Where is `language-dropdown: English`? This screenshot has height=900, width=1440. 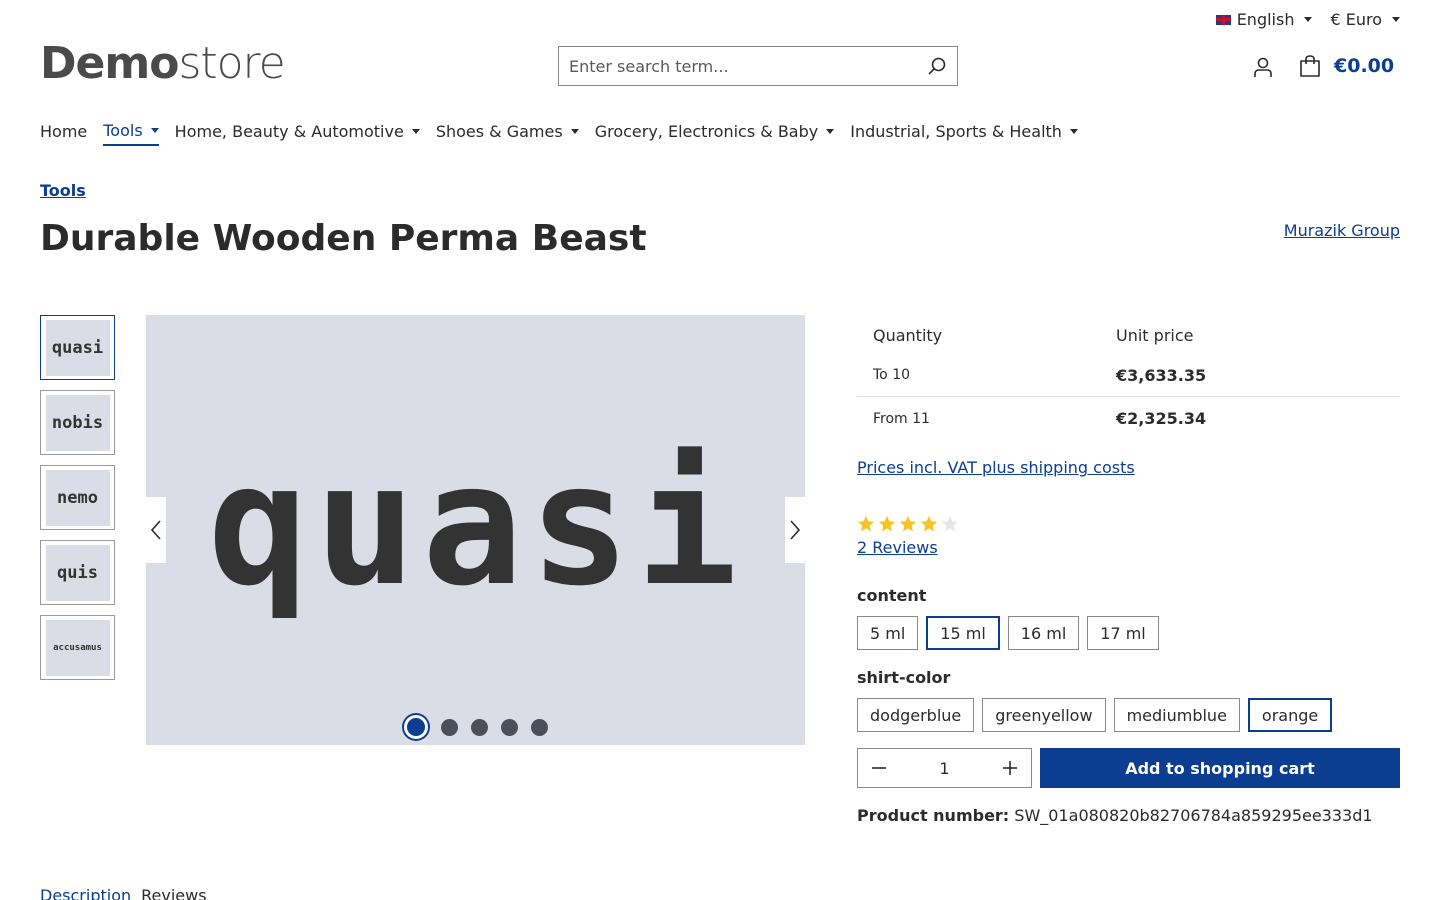
language-dropdown: English is located at coordinates (1264, 19).